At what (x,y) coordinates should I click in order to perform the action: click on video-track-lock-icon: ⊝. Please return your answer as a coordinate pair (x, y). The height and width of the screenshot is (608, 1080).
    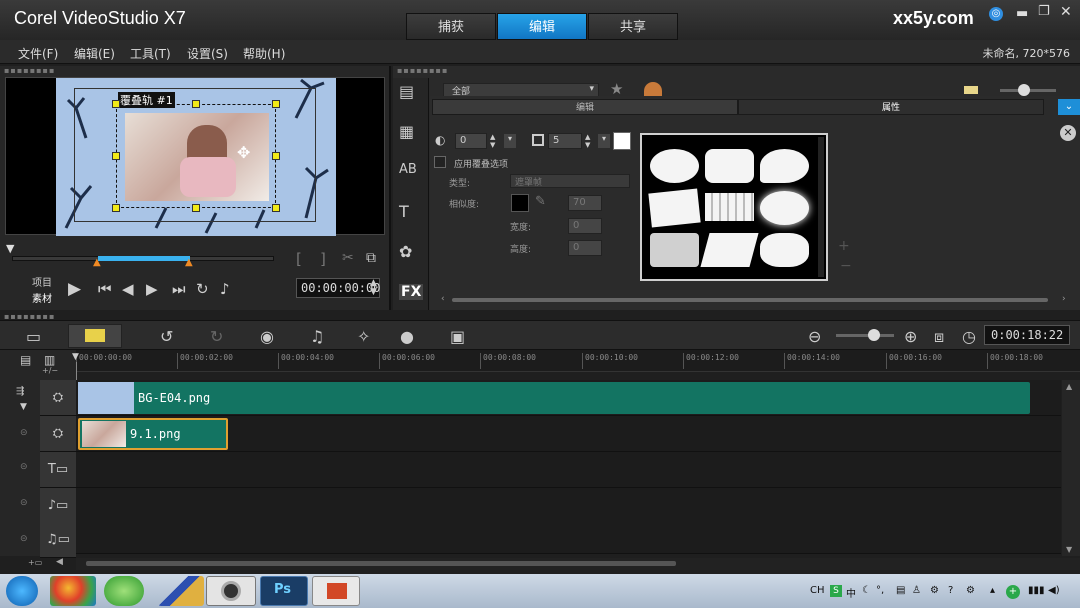
    Looking at the image, I should click on (24, 433).